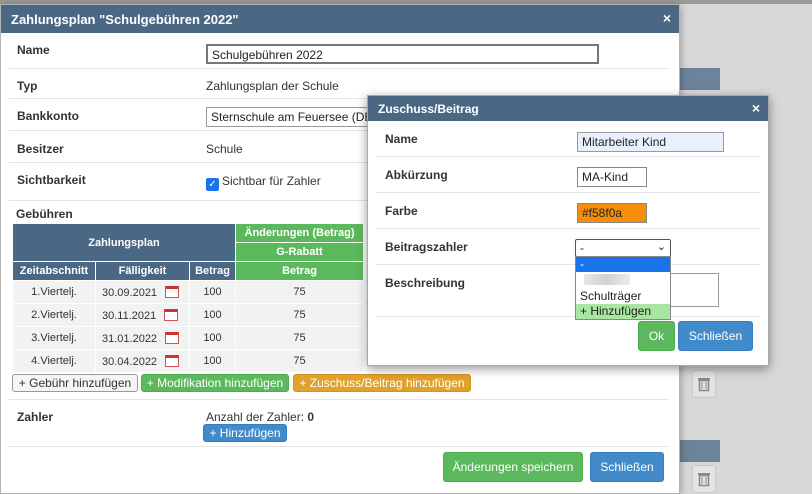  I want to click on name-row: Name Schulgebühren 2022, so click(339, 52).